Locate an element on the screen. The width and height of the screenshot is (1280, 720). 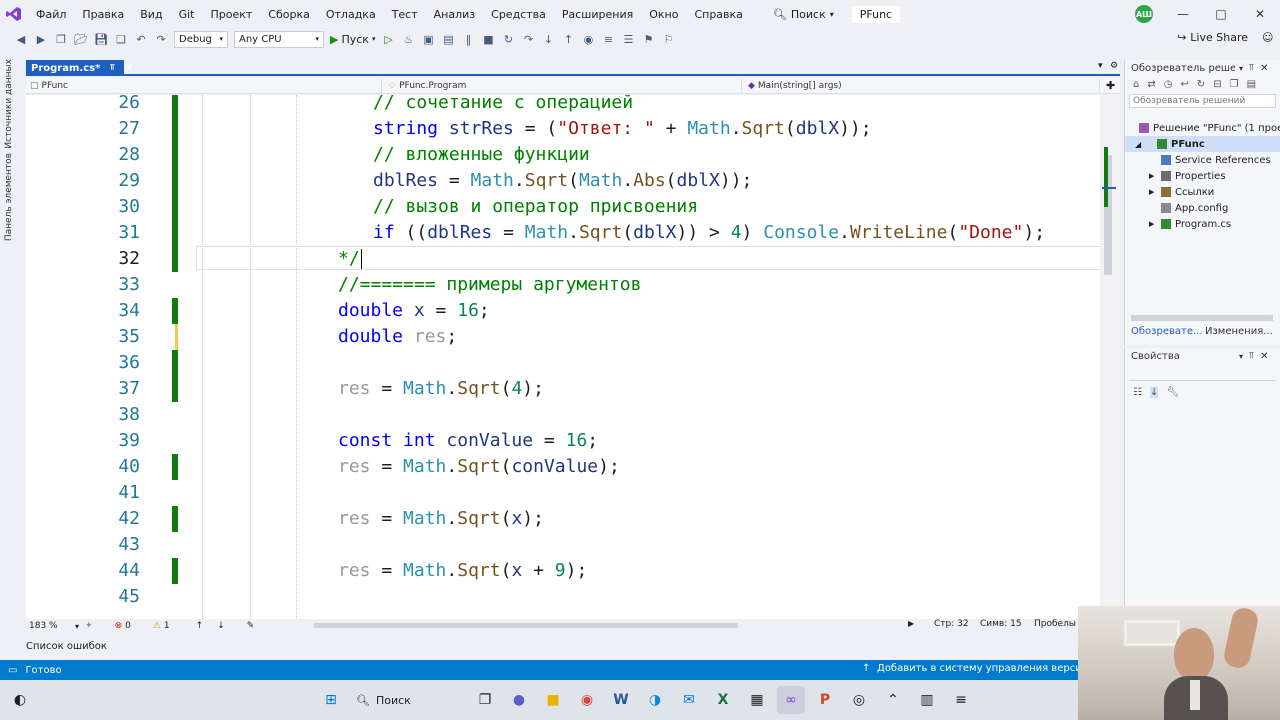
error-list-tab: Список ошибок is located at coordinates (540, 646).